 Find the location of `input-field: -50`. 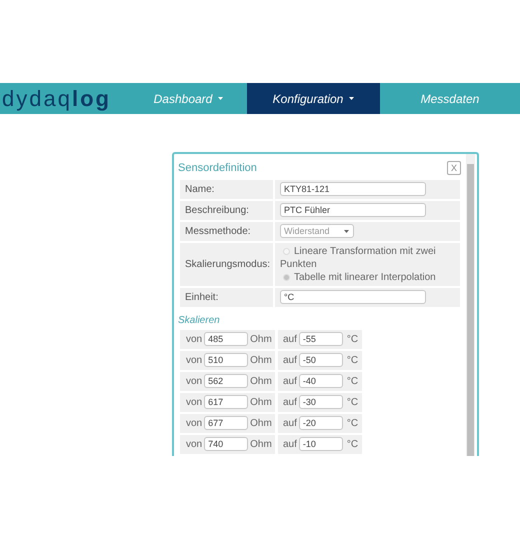

input-field: -50 is located at coordinates (320, 360).